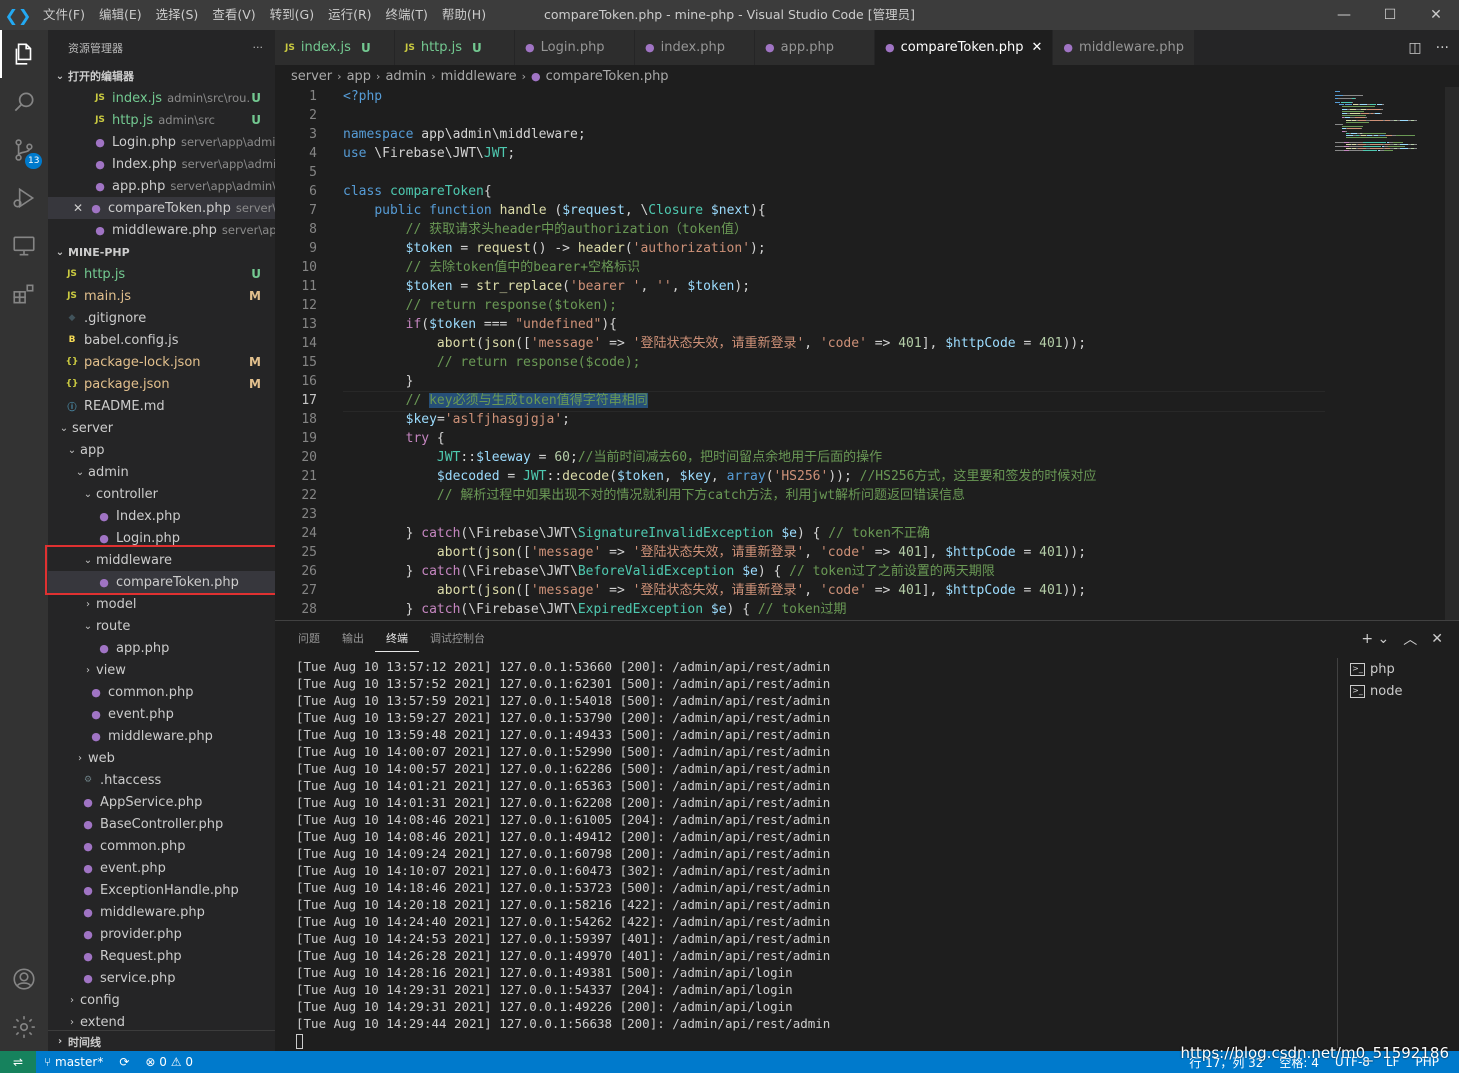  What do you see at coordinates (800, 172) in the screenshot?
I see `code-line: 5` at bounding box center [800, 172].